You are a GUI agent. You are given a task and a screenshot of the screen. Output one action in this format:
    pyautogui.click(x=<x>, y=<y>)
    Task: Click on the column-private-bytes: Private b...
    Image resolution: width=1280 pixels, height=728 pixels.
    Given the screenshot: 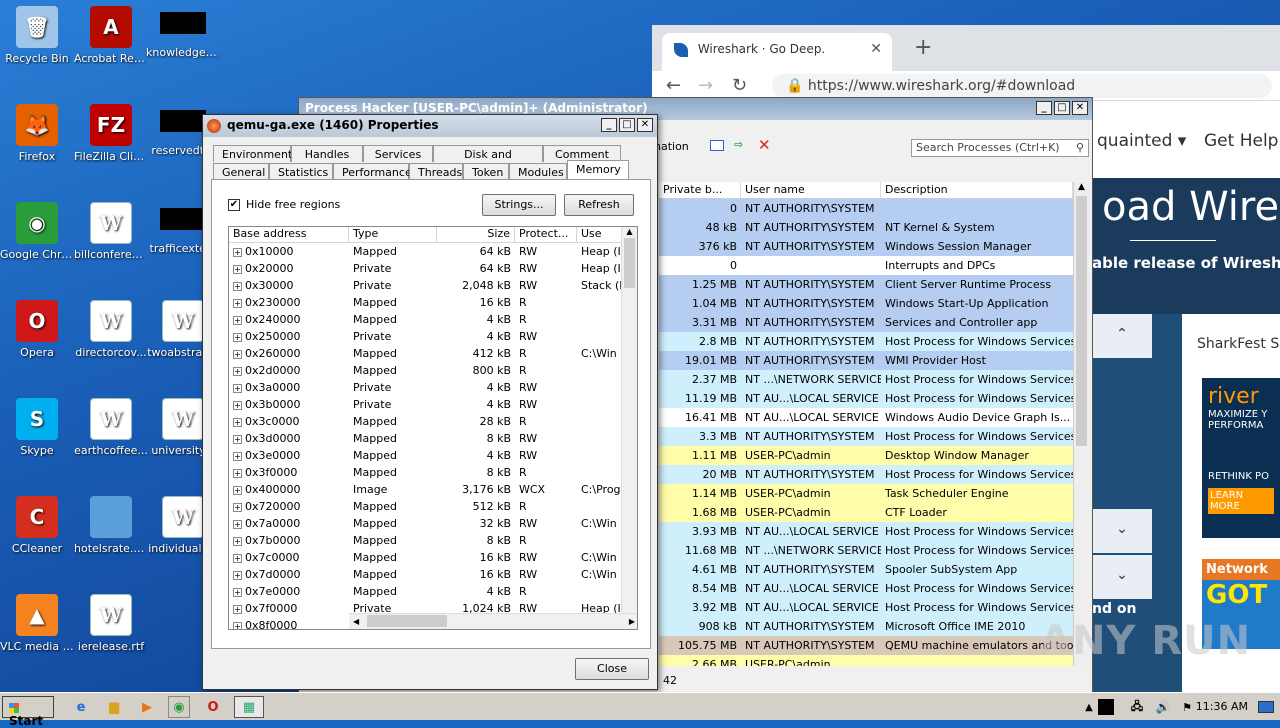 What is the action you would take?
    pyautogui.click(x=700, y=190)
    